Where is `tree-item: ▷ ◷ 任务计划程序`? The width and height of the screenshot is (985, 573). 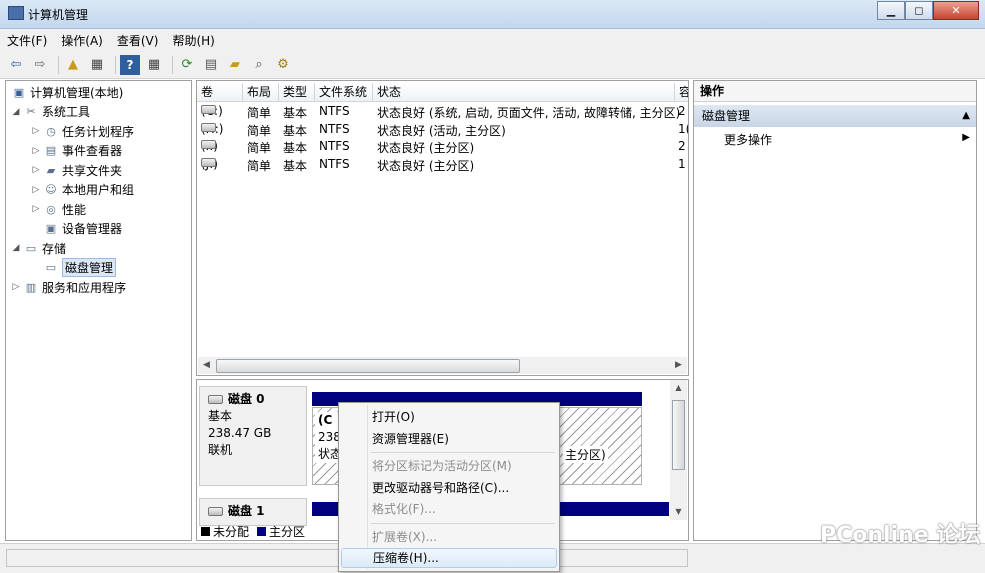 tree-item: ▷ ◷ 任务计划程序 is located at coordinates (82, 131).